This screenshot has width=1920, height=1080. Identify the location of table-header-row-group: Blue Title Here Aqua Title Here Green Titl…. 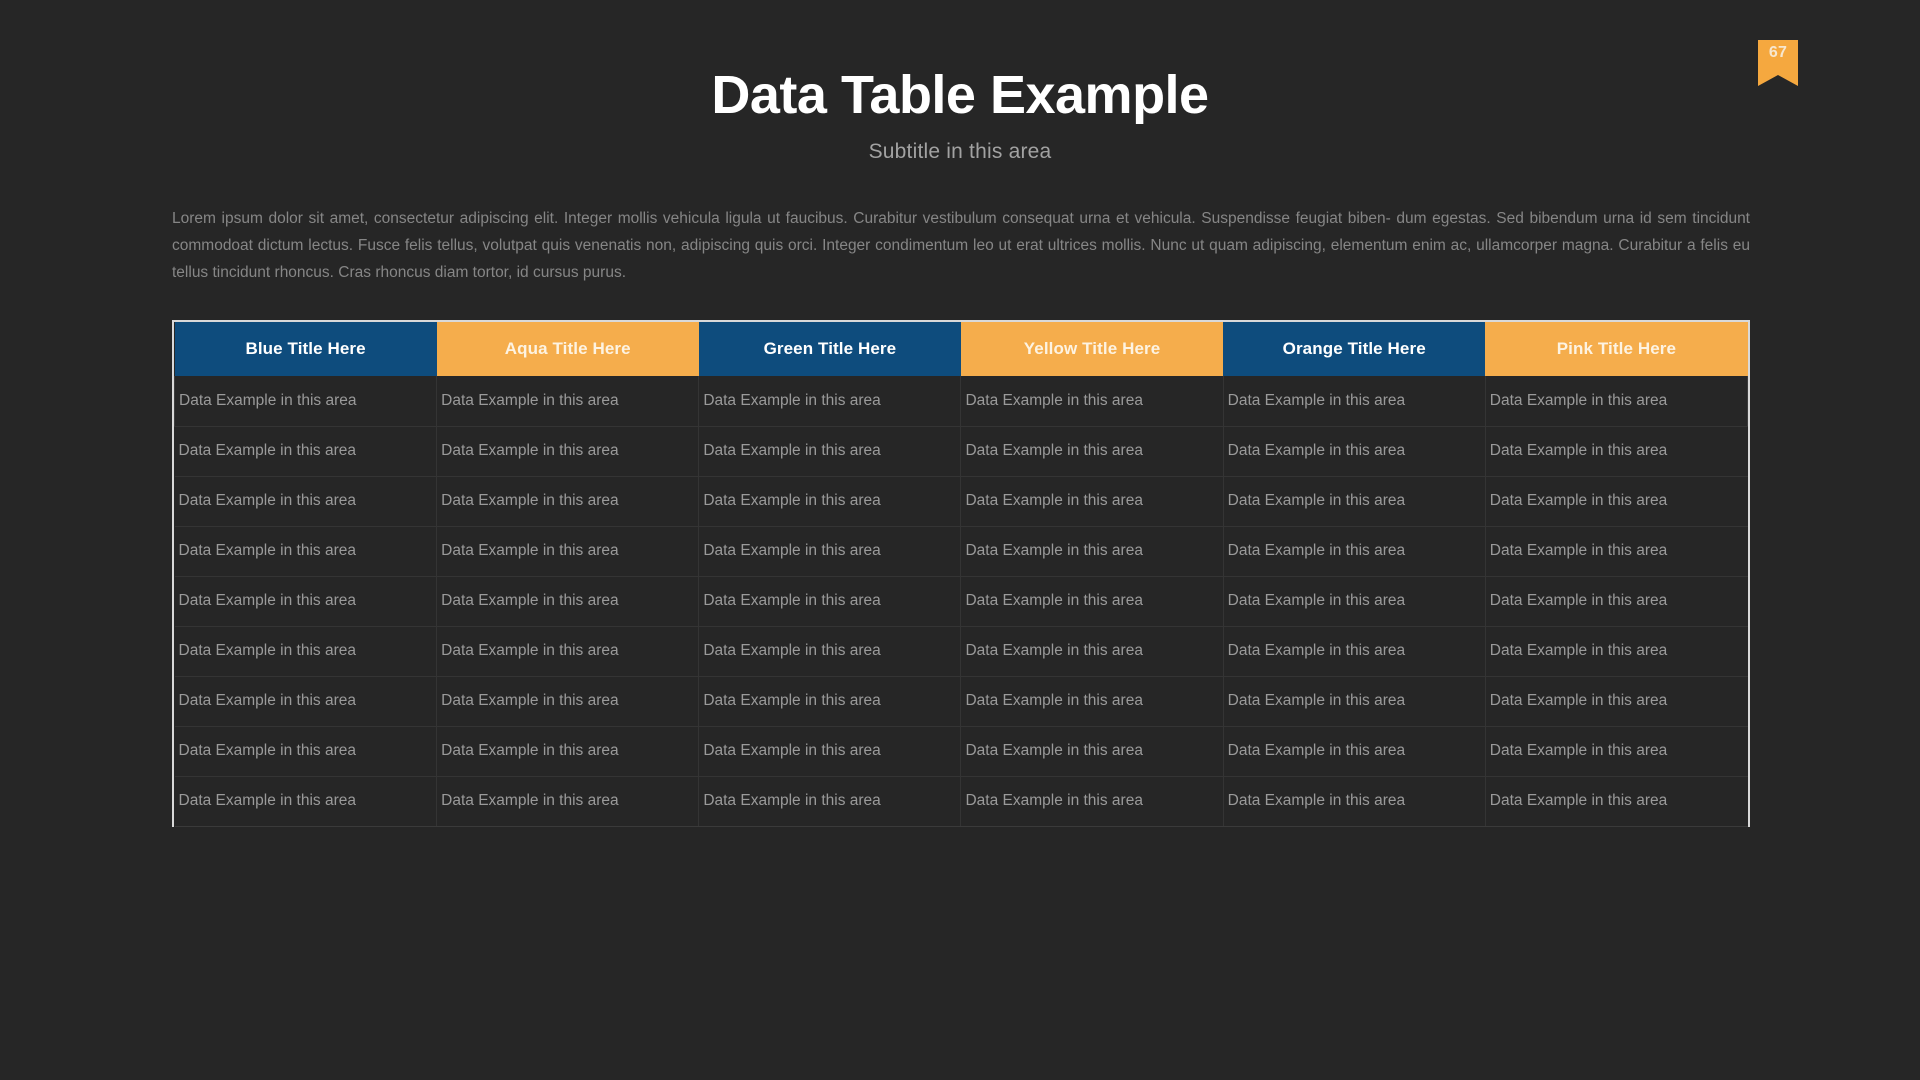
(961, 349).